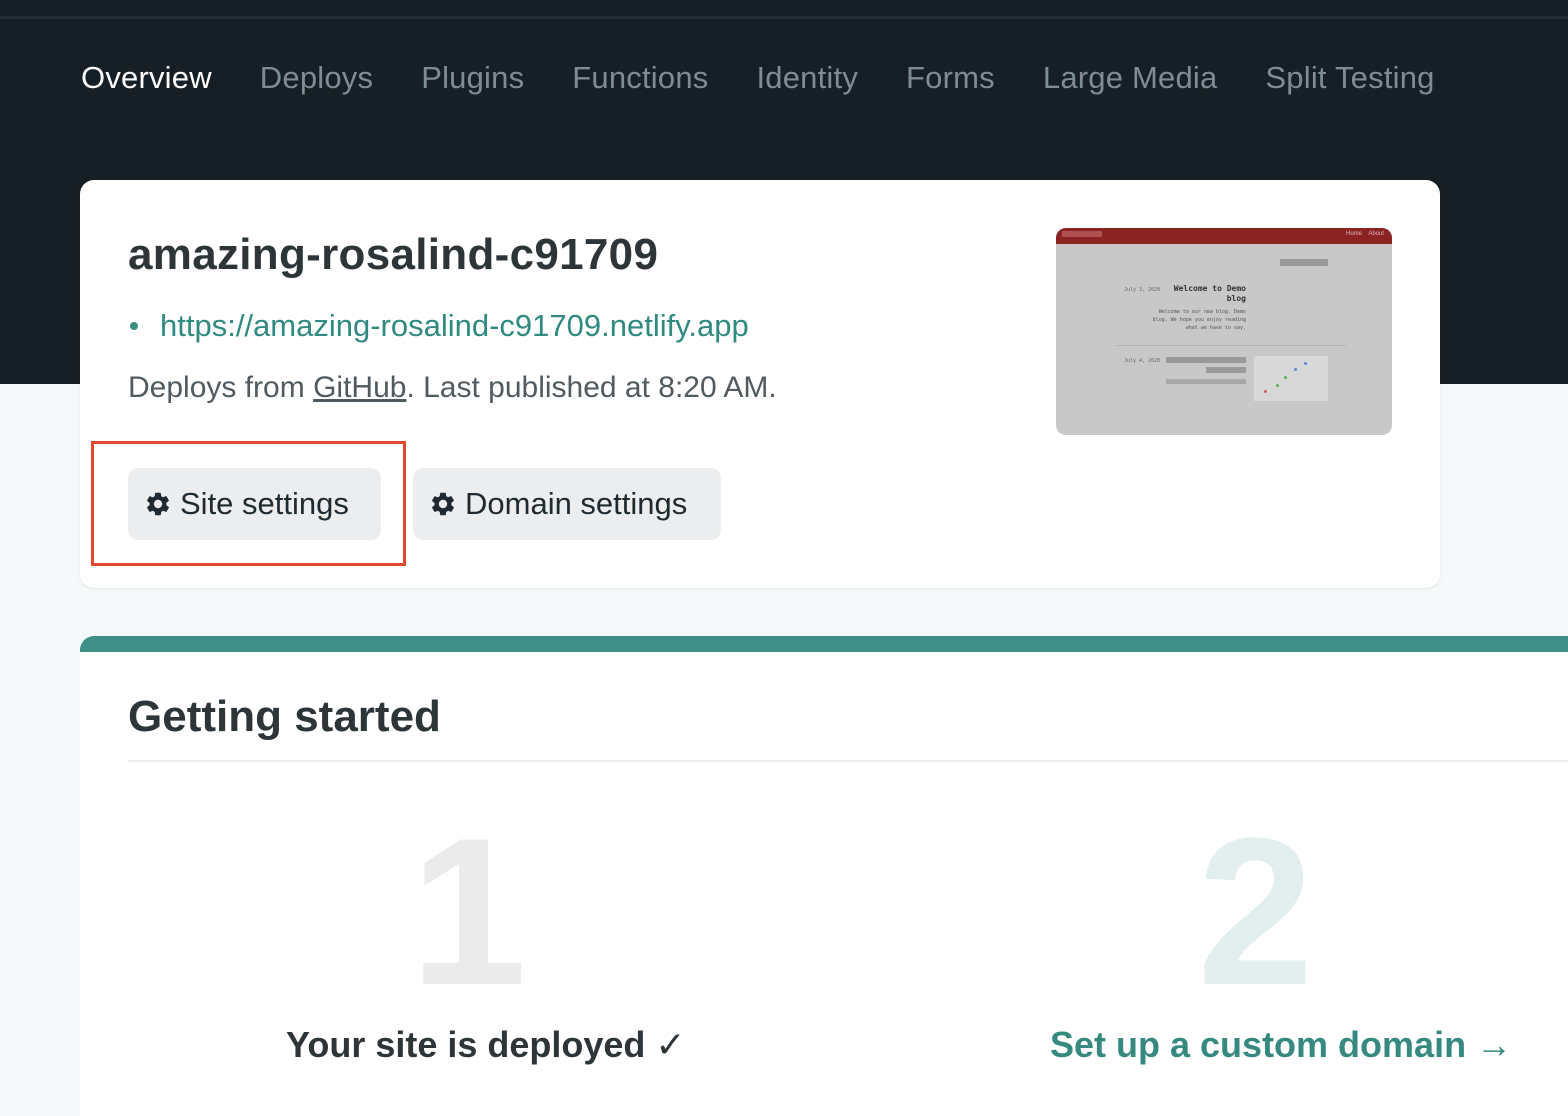  What do you see at coordinates (146, 78) in the screenshot?
I see `nav-tab-overview: Overview` at bounding box center [146, 78].